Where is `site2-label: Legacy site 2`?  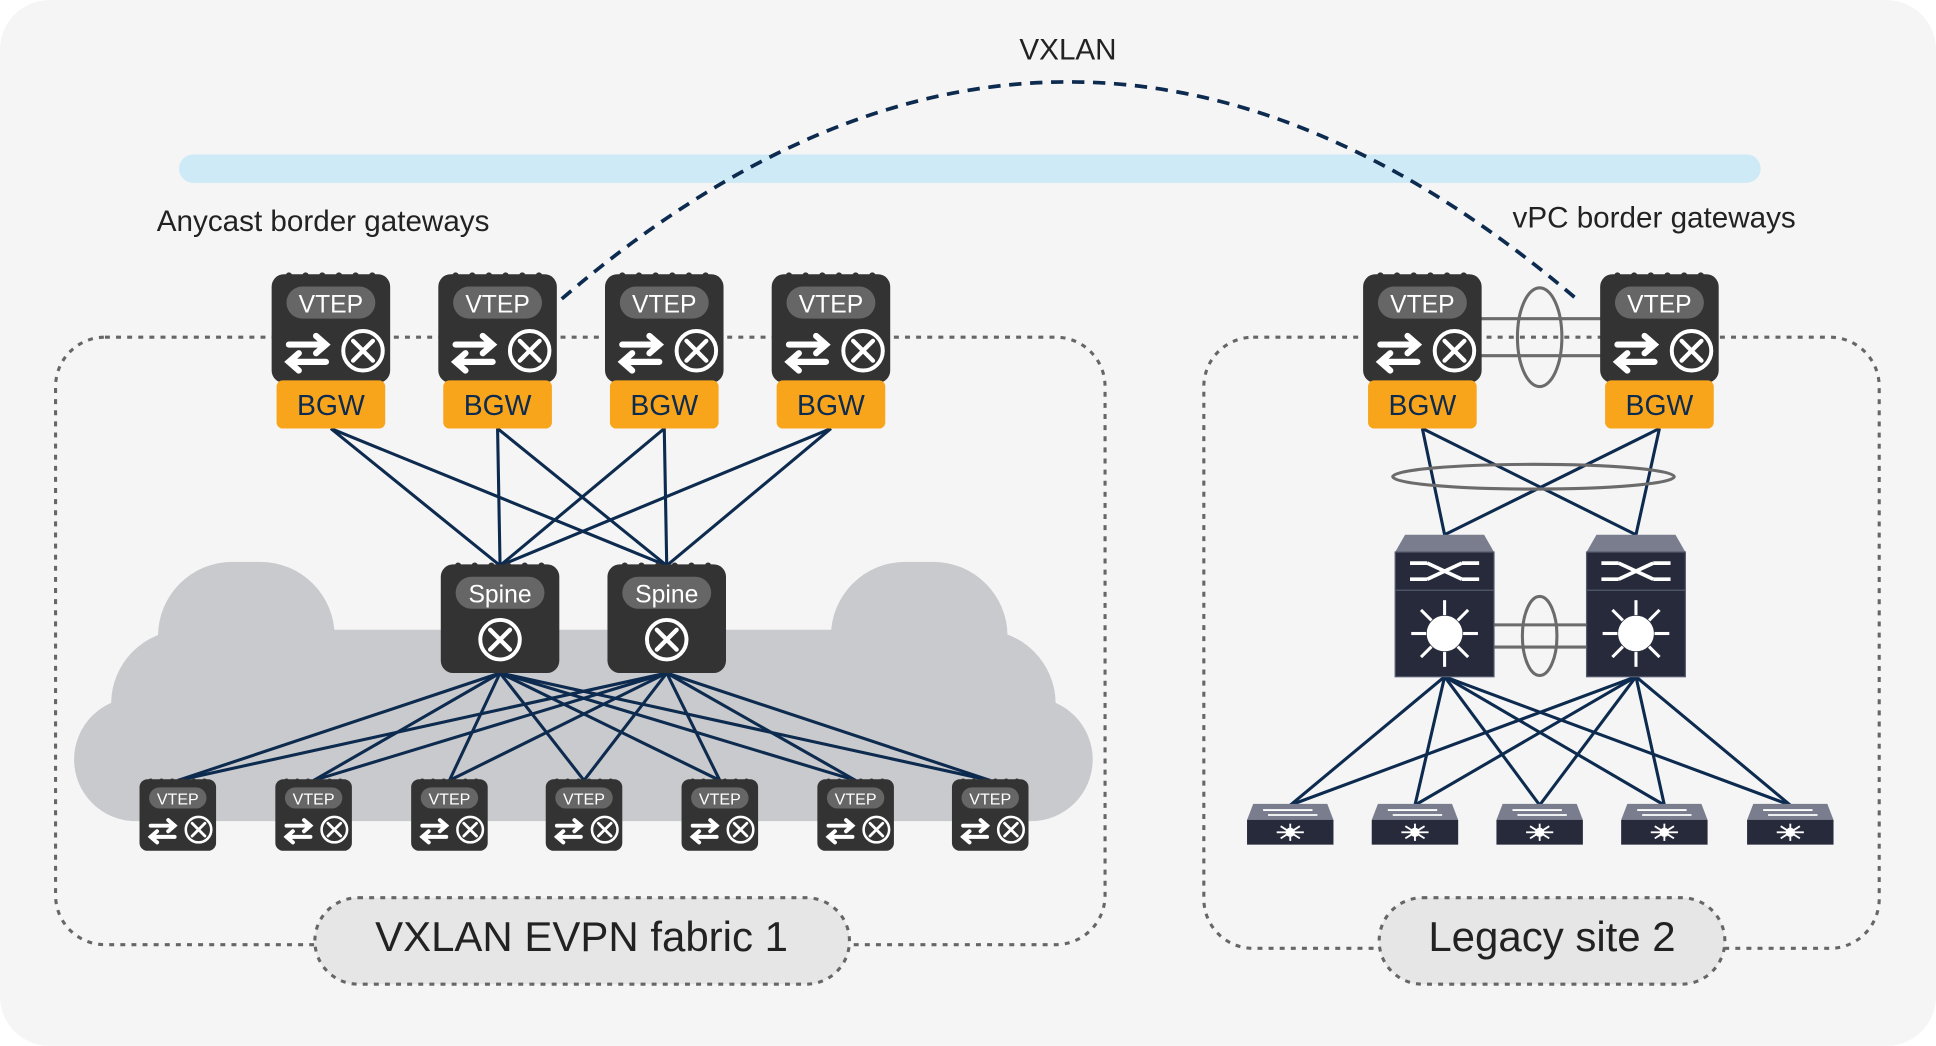 site2-label: Legacy site 2 is located at coordinates (1551, 936).